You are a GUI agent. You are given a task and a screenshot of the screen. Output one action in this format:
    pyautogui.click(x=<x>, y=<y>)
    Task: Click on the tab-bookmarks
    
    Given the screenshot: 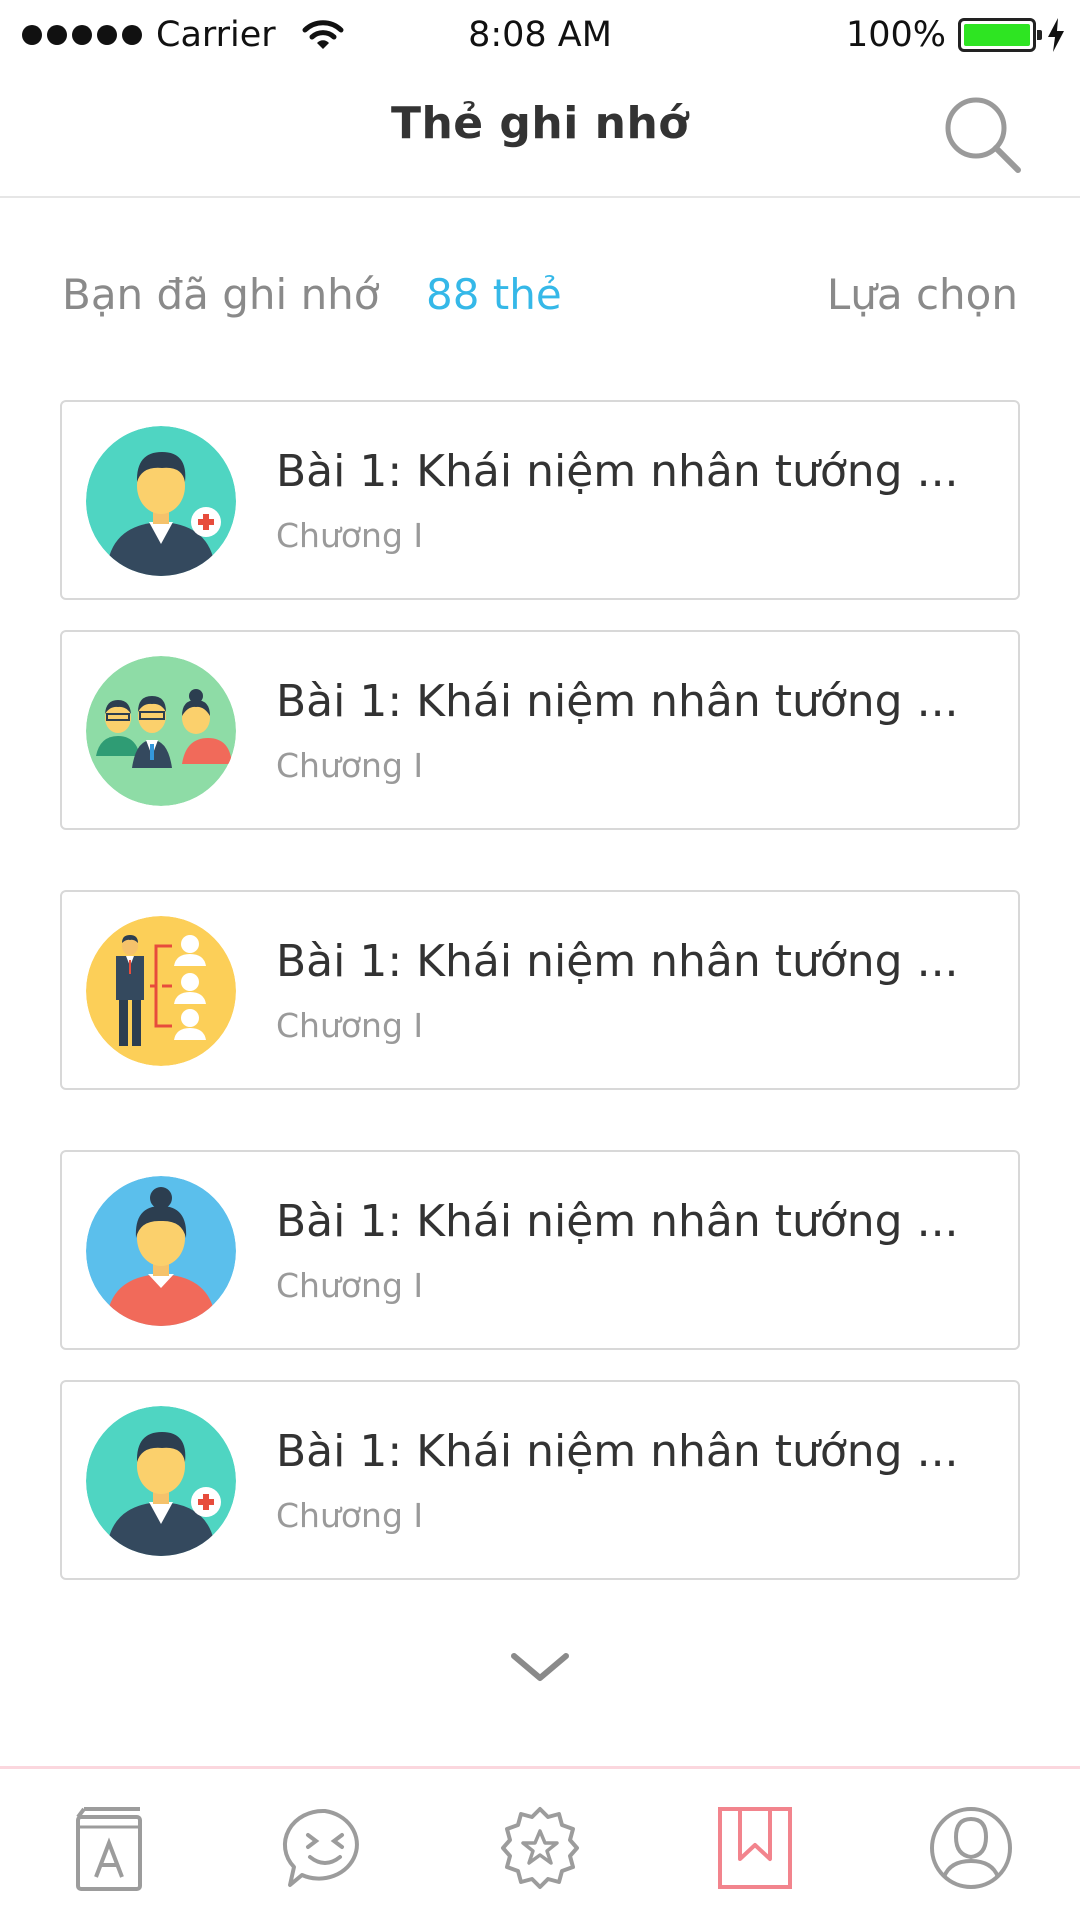 What is the action you would take?
    pyautogui.click(x=755, y=1848)
    